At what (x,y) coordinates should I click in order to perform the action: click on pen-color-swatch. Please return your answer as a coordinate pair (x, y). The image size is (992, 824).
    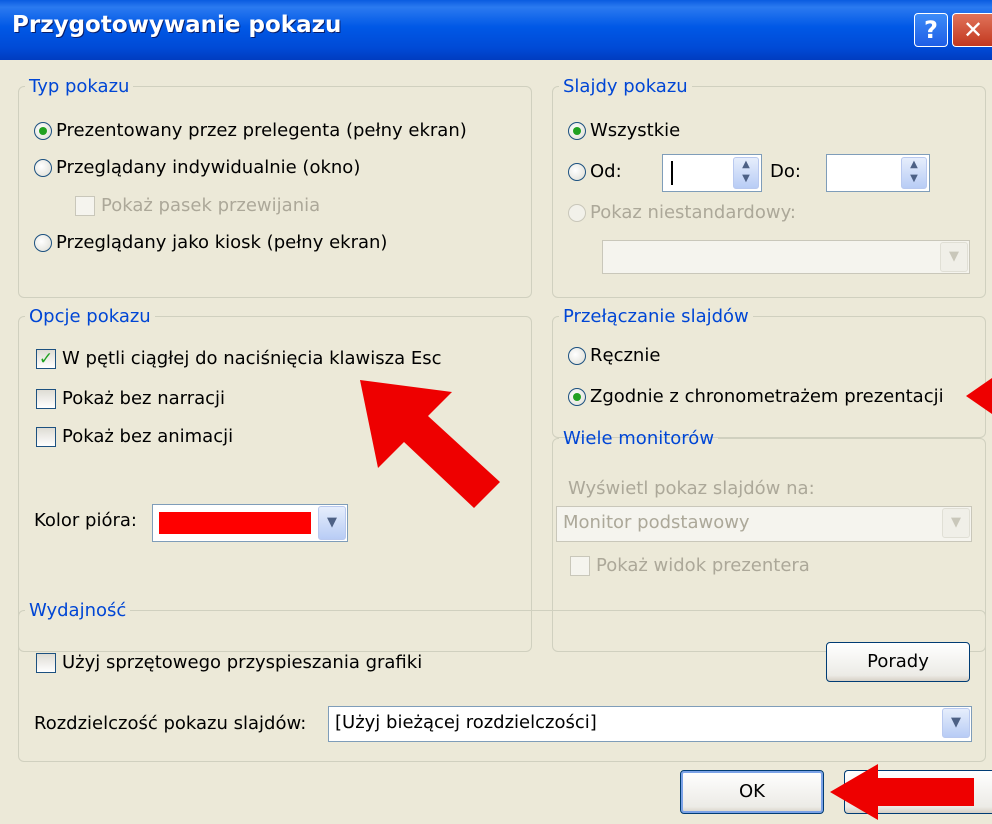
    Looking at the image, I should click on (235, 523).